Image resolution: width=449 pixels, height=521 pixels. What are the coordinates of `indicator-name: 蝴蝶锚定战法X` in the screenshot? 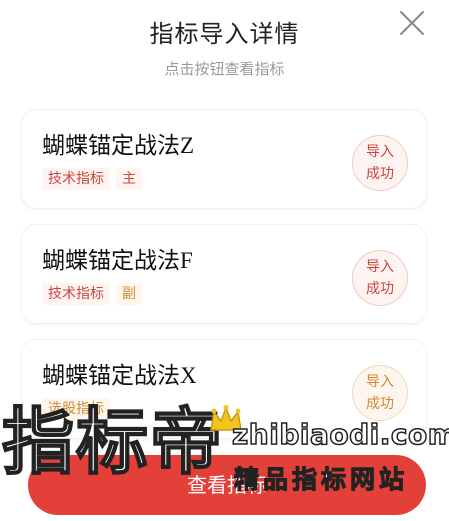 It's located at (119, 375).